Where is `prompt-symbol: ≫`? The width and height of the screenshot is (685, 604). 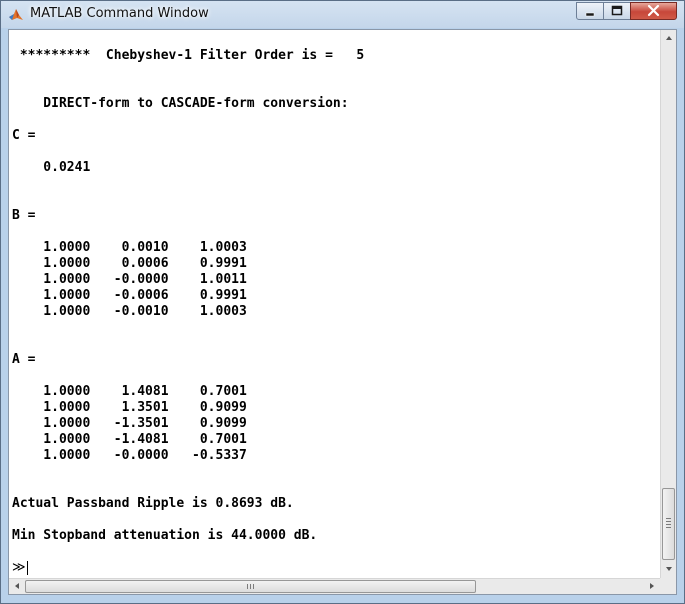
prompt-symbol: ≫ is located at coordinates (19, 567).